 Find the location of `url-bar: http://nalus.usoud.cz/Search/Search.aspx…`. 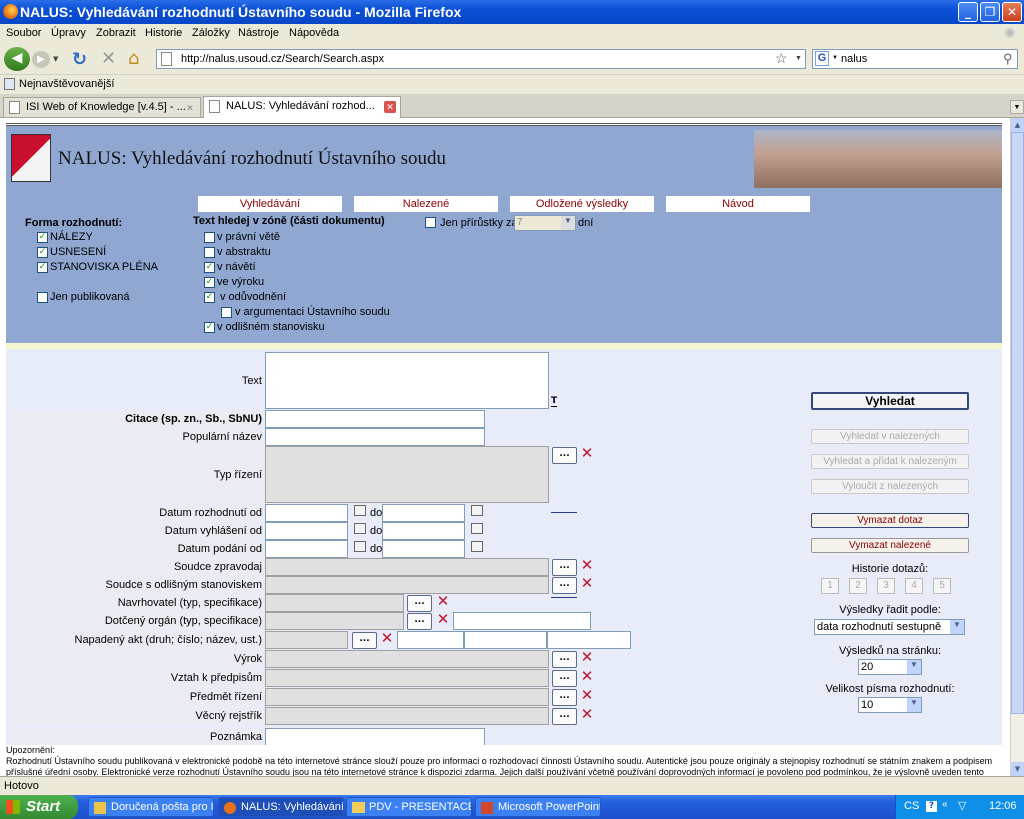

url-bar: http://nalus.usoud.cz/Search/Search.aspx… is located at coordinates (481, 59).